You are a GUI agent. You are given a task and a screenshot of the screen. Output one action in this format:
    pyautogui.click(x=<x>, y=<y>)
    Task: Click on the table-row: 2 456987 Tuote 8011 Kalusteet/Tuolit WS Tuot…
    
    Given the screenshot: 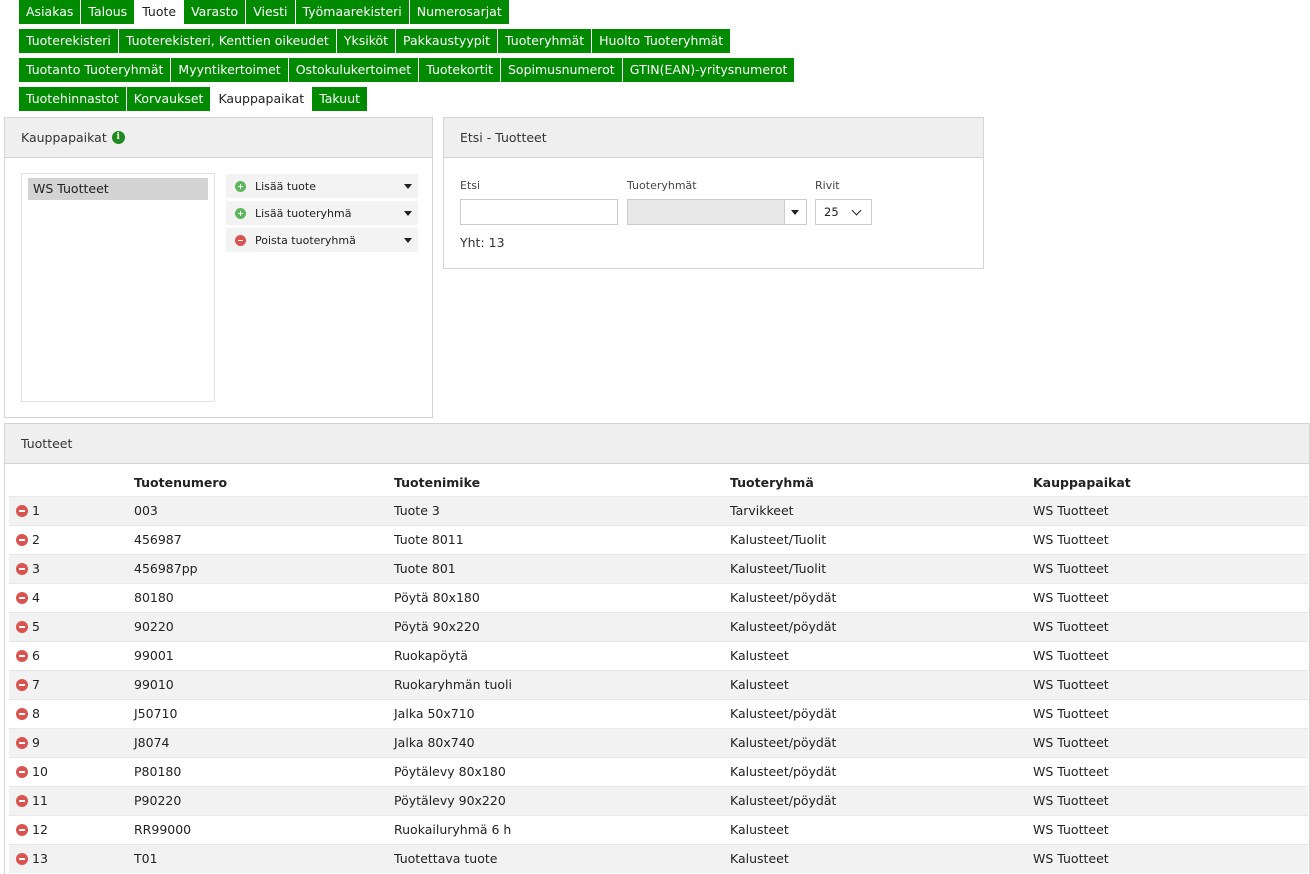 What is the action you would take?
    pyautogui.click(x=658, y=539)
    